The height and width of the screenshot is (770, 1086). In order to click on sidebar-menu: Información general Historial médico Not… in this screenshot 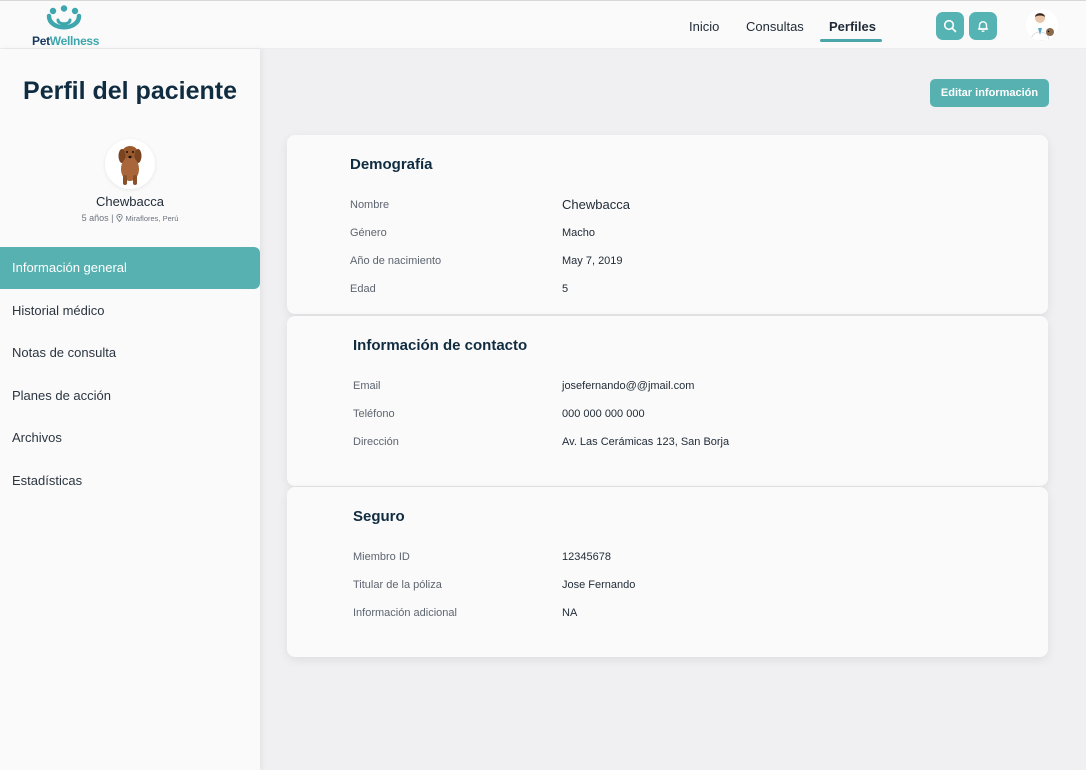, I will do `click(130, 374)`.